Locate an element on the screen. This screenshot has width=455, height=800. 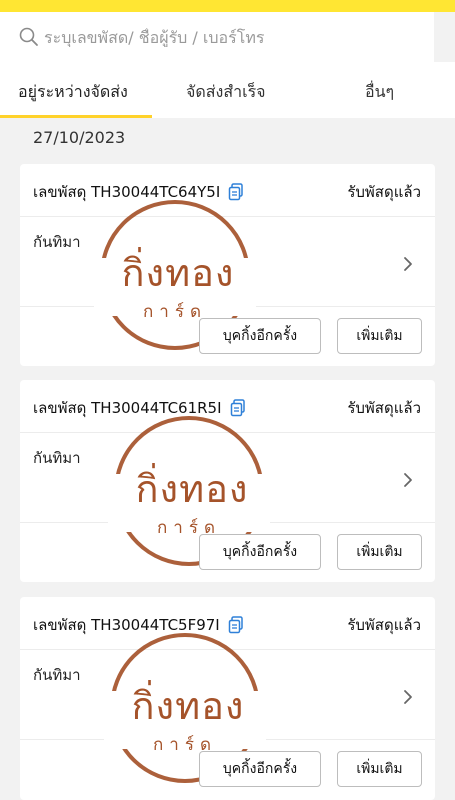
search-input is located at coordinates (234, 37).